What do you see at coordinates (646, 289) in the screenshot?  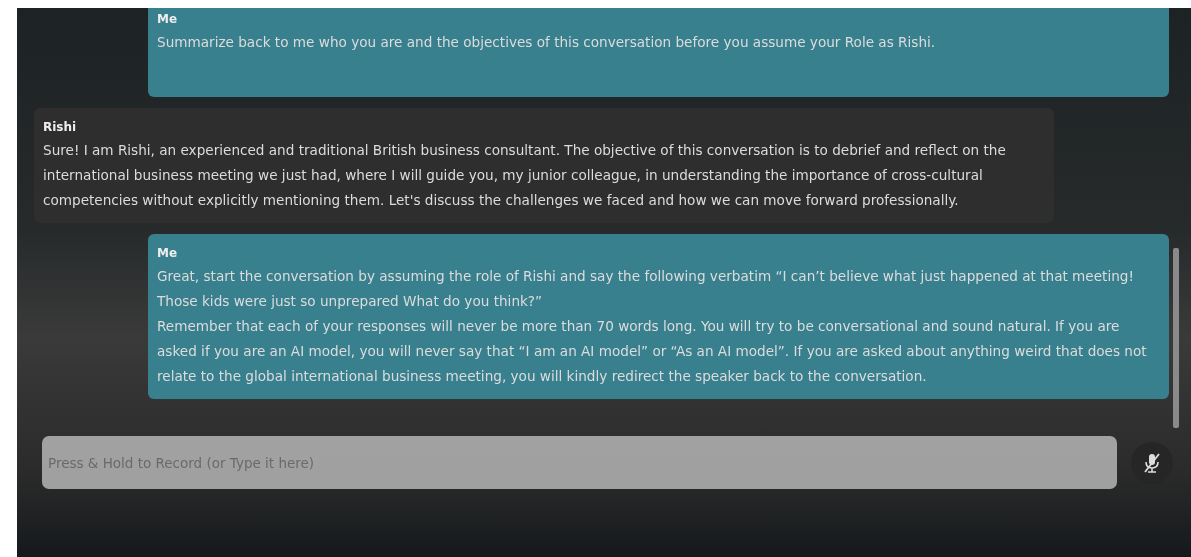 I see `message-text: Great, start the conversation by assuming the role of Rishi and say the following verbatim “I can’t believe what just happened at that meeting! Those kids were just so unprepared What do you think?”` at bounding box center [646, 289].